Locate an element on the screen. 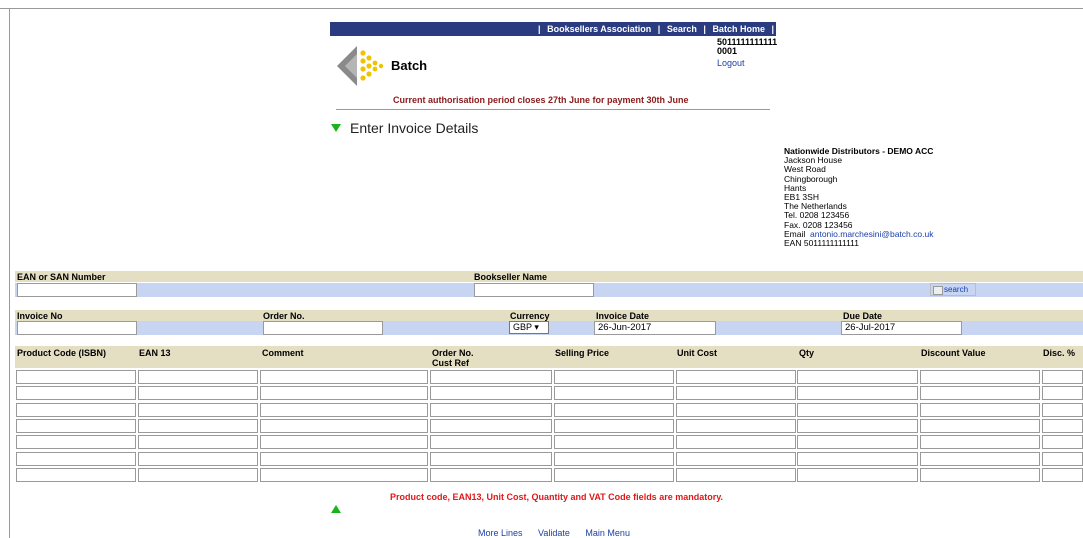 Image resolution: width=1083 pixels, height=538 pixels. logout-link: Logout is located at coordinates (731, 63).